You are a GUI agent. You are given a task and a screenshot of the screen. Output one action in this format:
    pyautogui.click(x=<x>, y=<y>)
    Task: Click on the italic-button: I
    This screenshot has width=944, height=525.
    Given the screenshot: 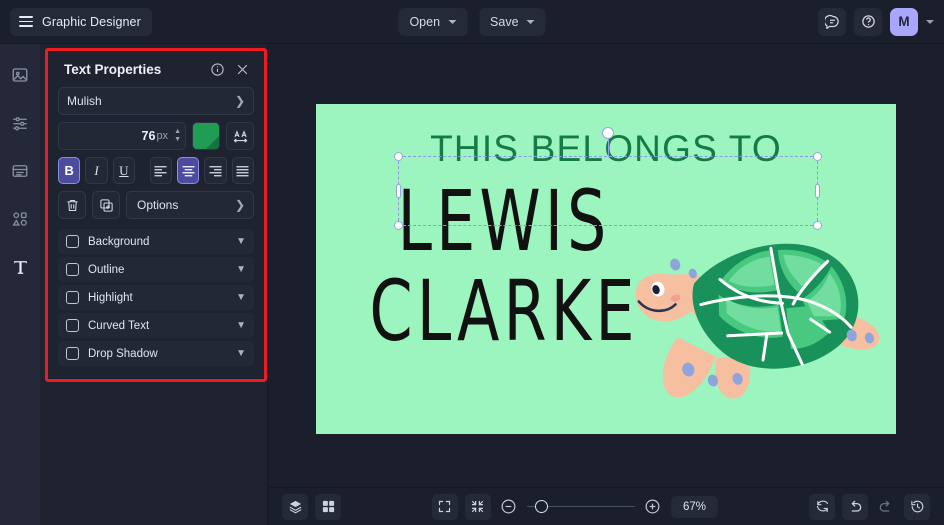 What is the action you would take?
    pyautogui.click(x=96, y=170)
    